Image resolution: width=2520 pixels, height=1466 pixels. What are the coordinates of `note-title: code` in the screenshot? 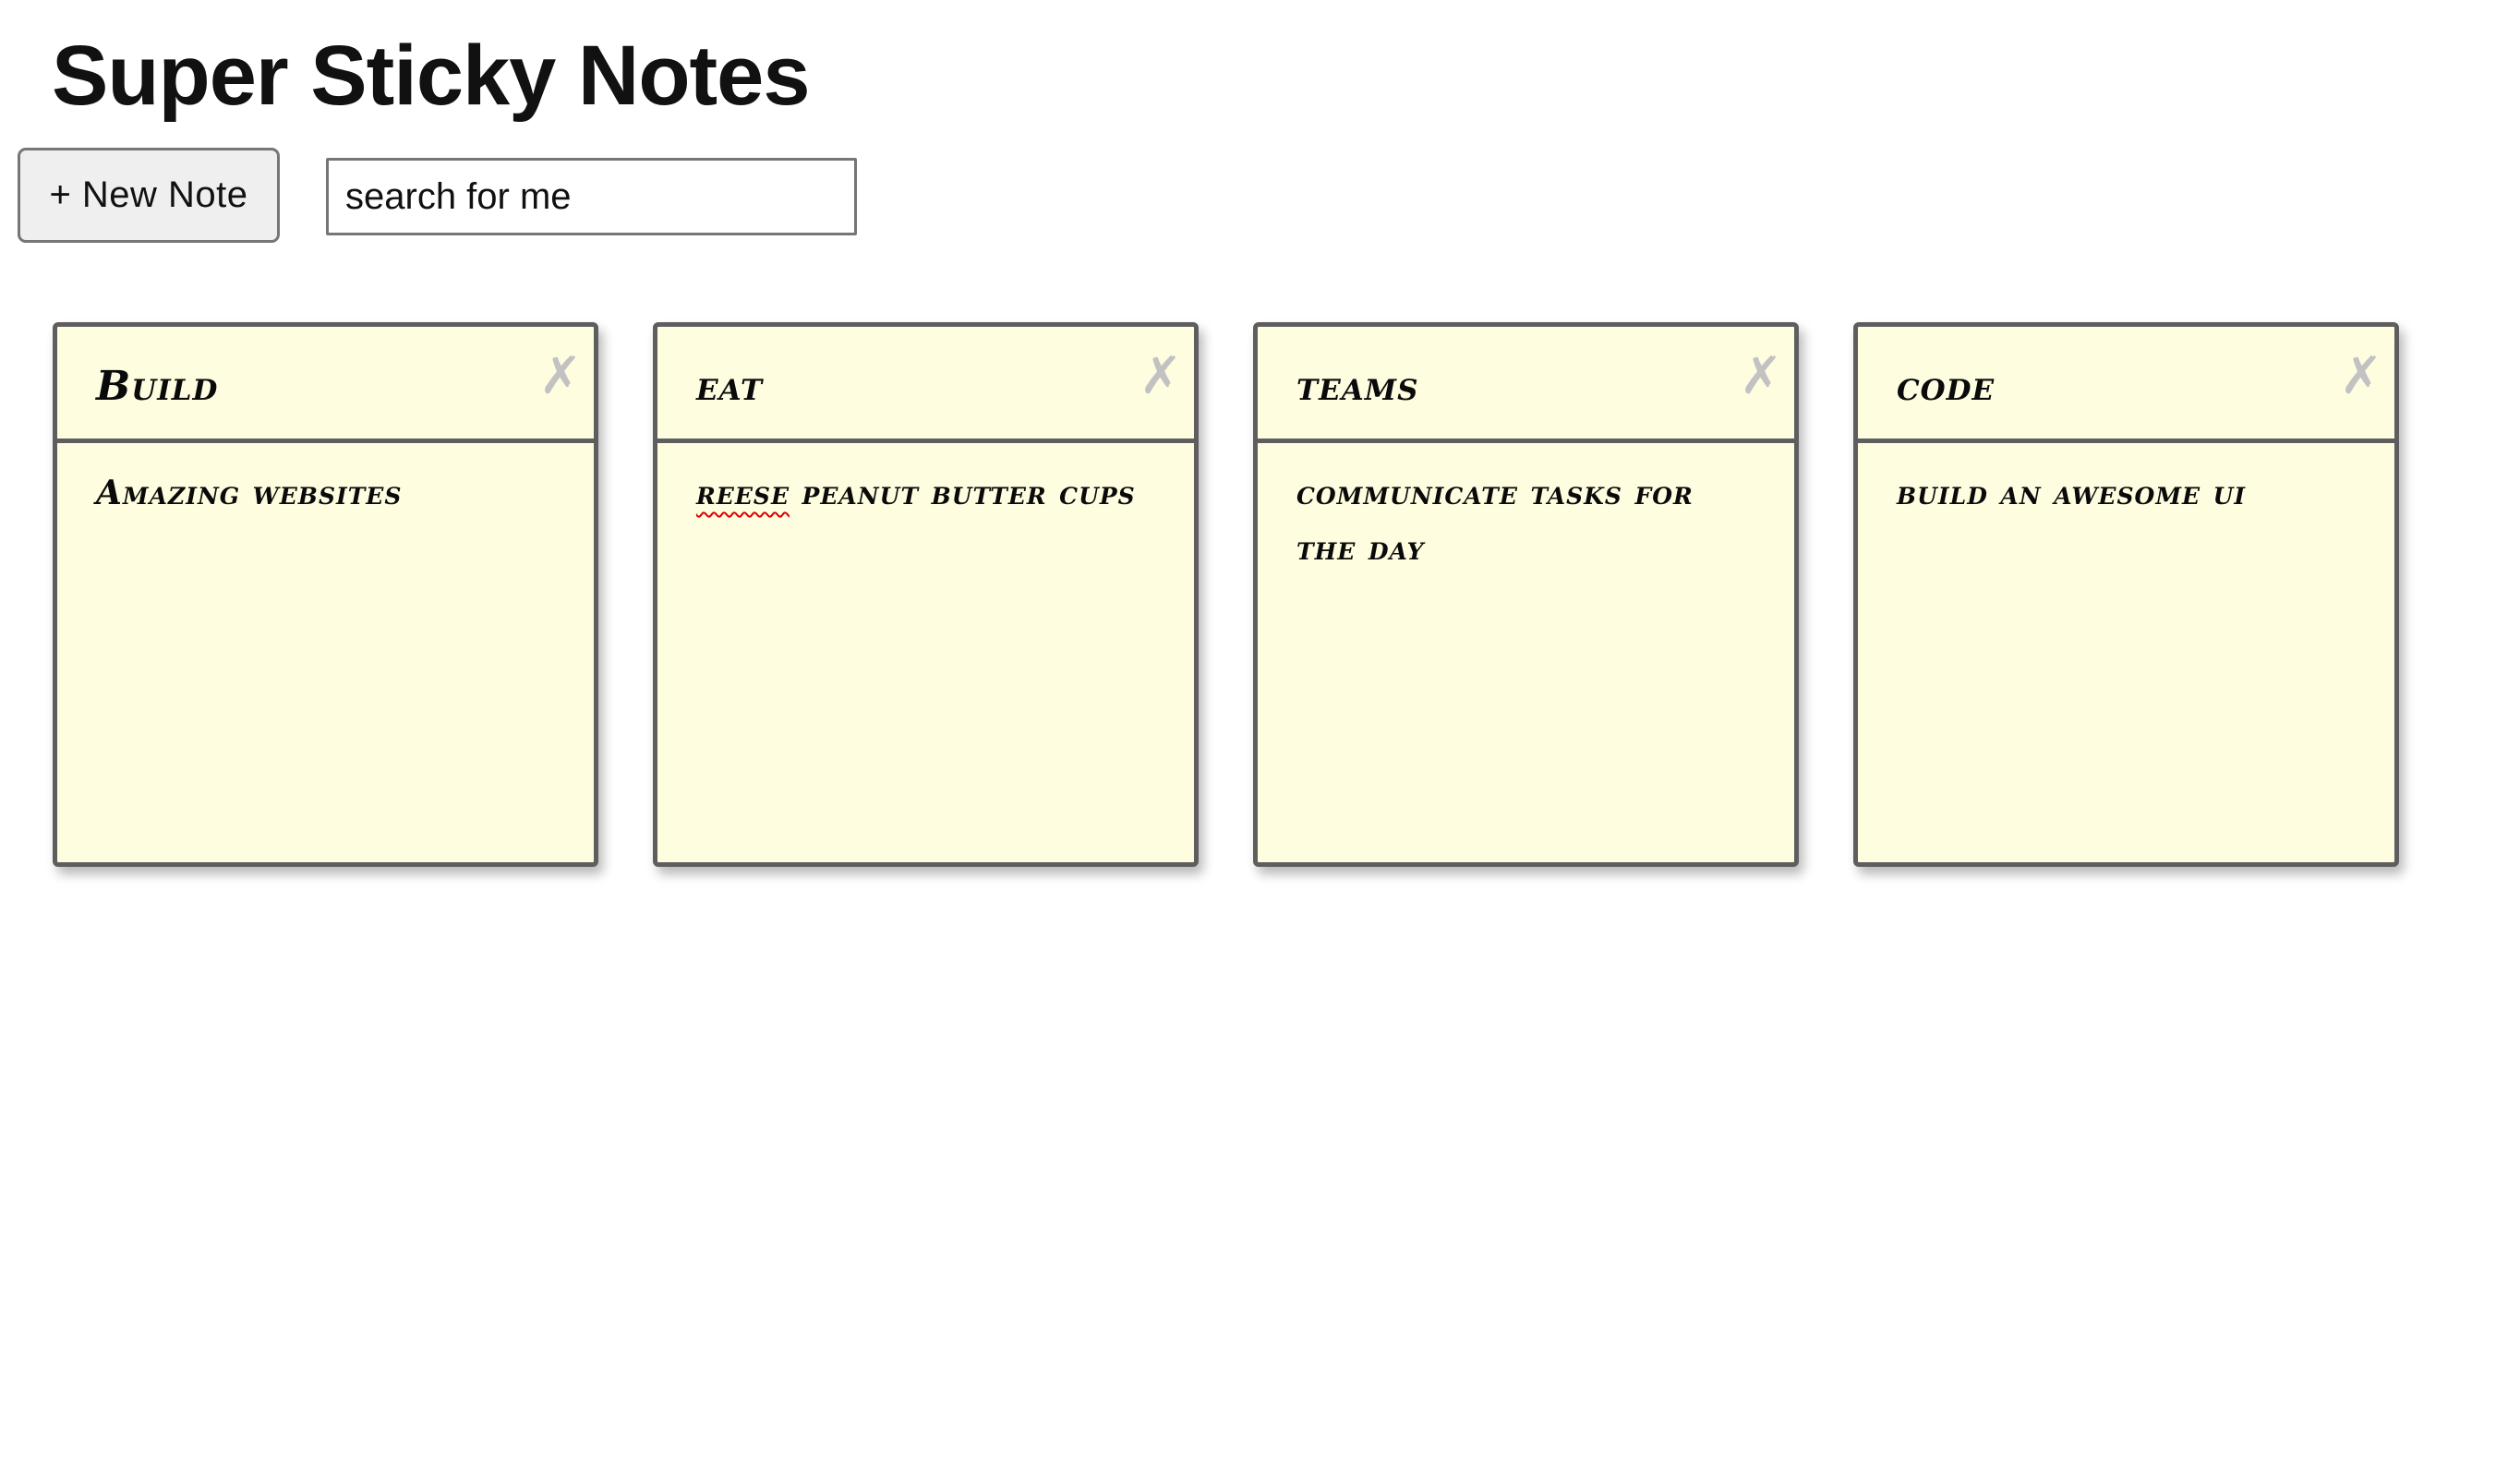 It's located at (1946, 387).